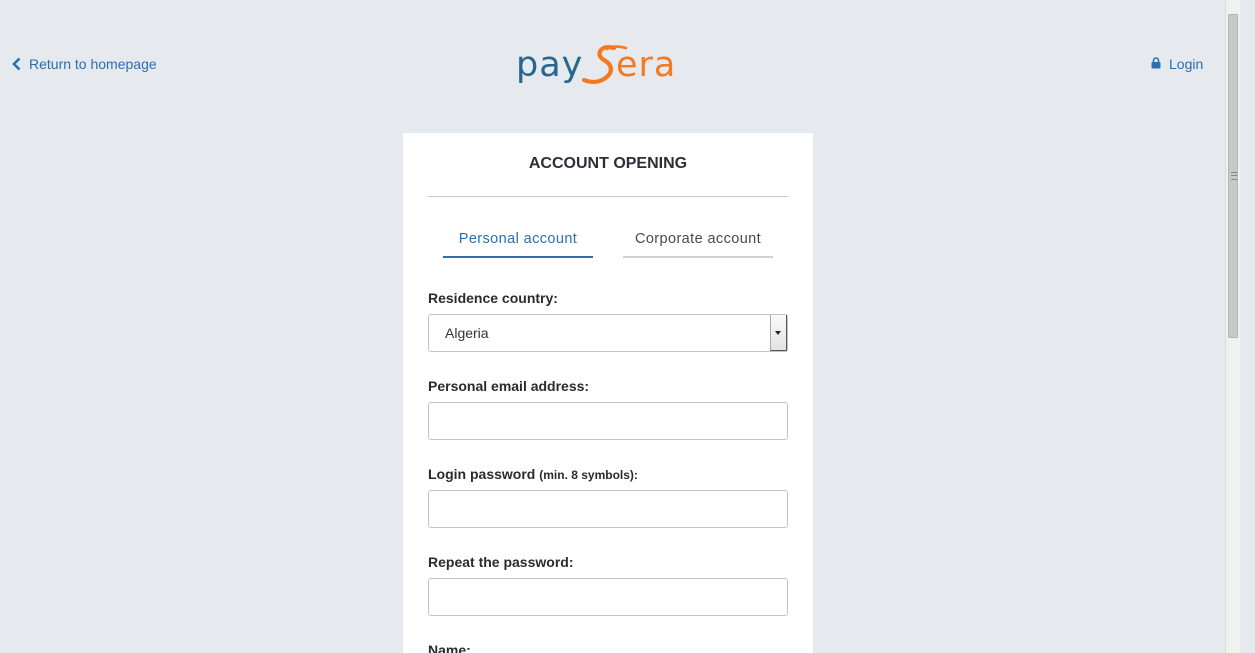 Image resolution: width=1255 pixels, height=653 pixels. What do you see at coordinates (698, 244) in the screenshot?
I see `tab-corporate-account: Corporate account` at bounding box center [698, 244].